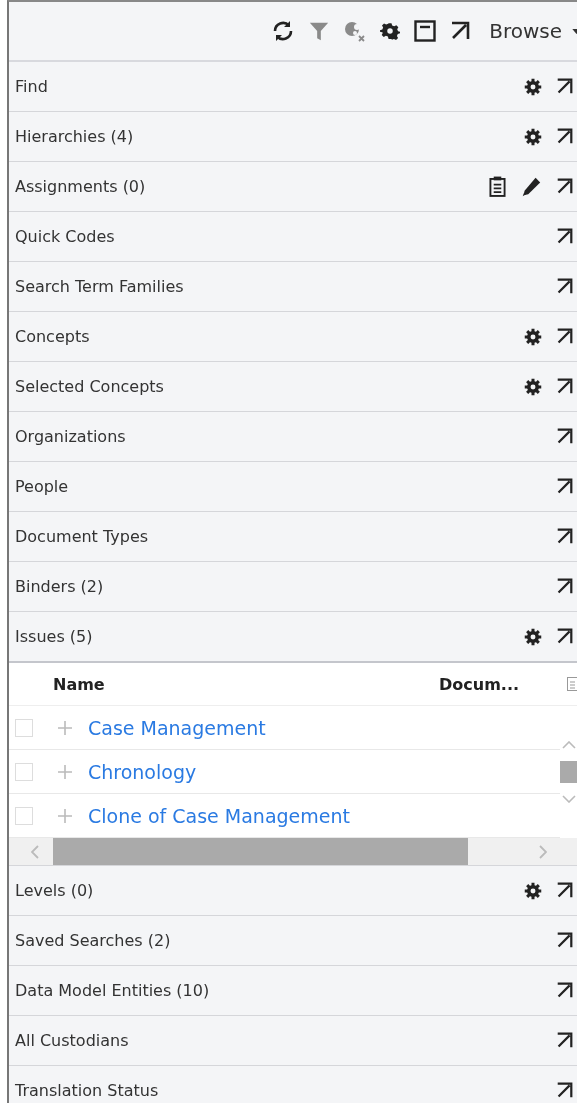 The image size is (577, 1103). What do you see at coordinates (293, 287) in the screenshot?
I see `section-header: Search Term Families` at bounding box center [293, 287].